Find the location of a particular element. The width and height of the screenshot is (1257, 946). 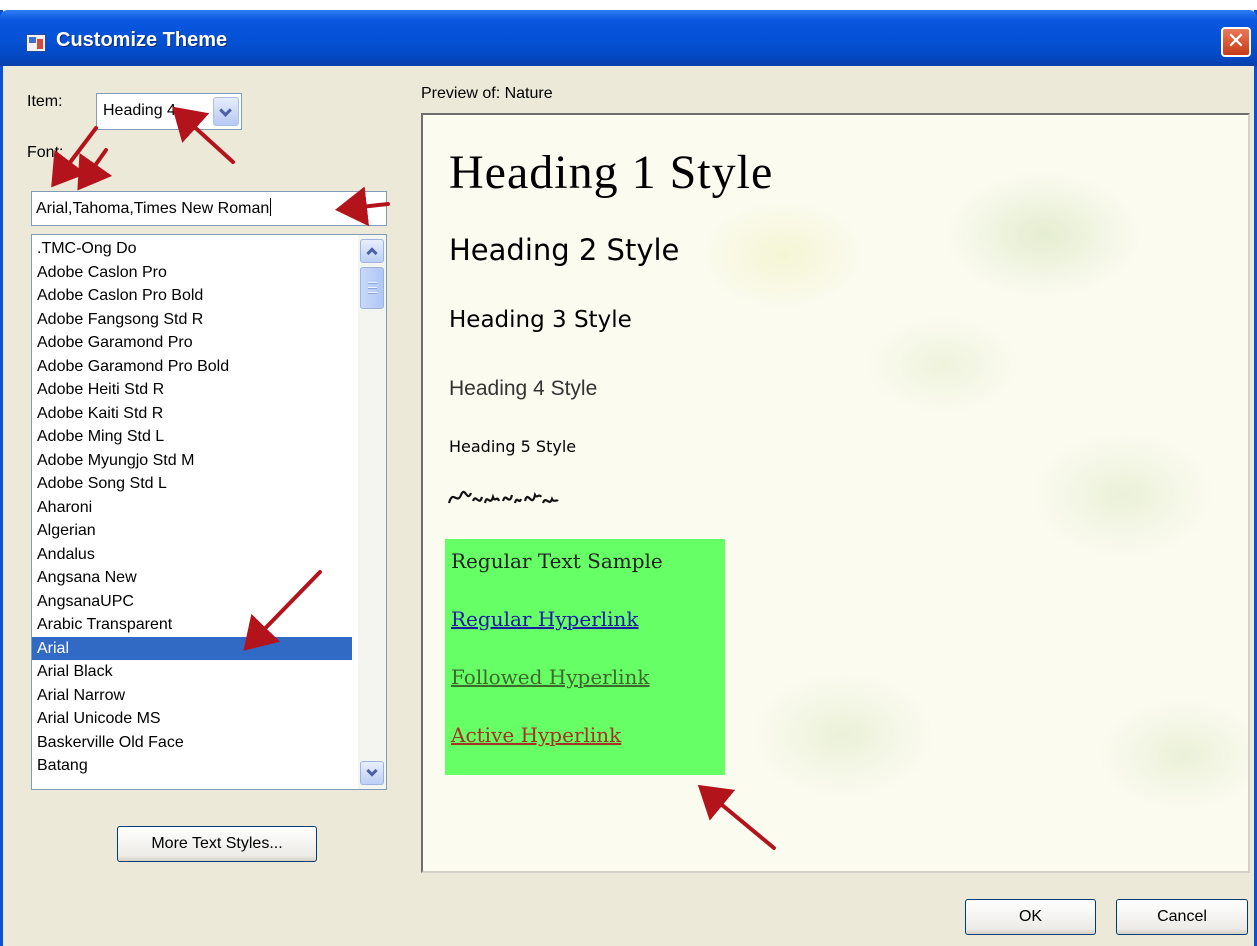

followed-hyperlink-sample: Followed Hyperlink is located at coordinates (550, 677).